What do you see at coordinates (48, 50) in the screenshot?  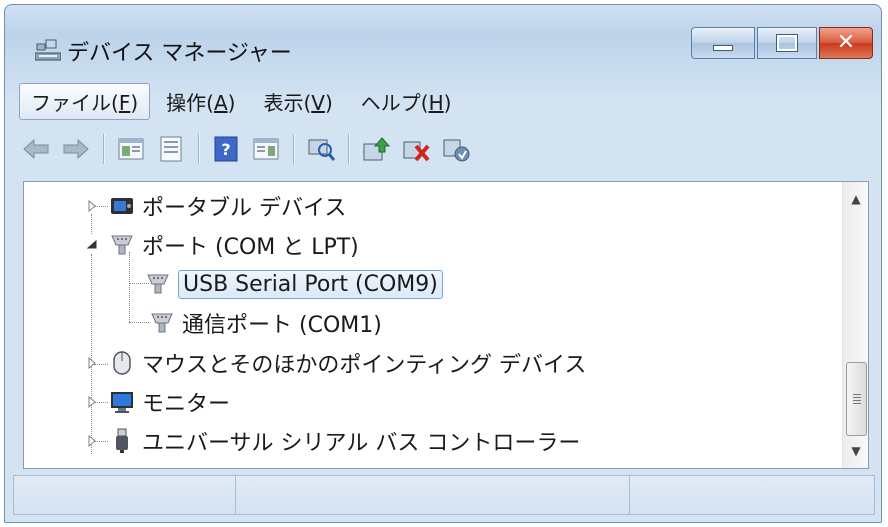 I see `device-manager-app-icon` at bounding box center [48, 50].